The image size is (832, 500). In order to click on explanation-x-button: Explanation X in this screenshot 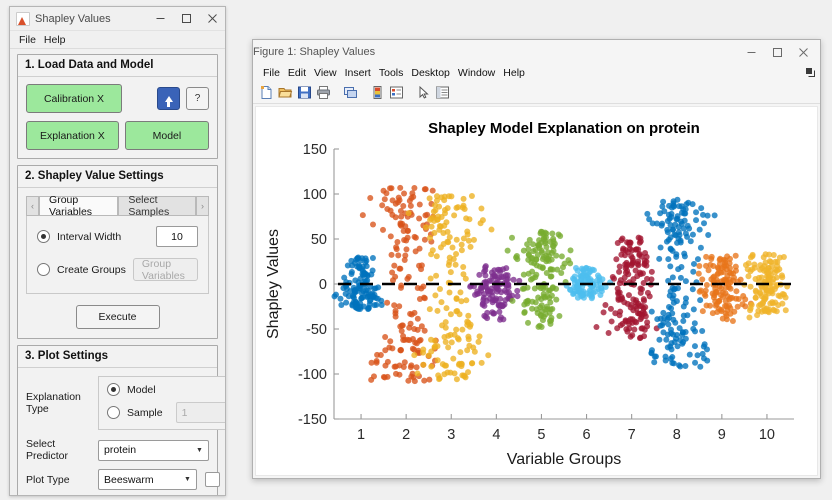, I will do `click(72, 135)`.